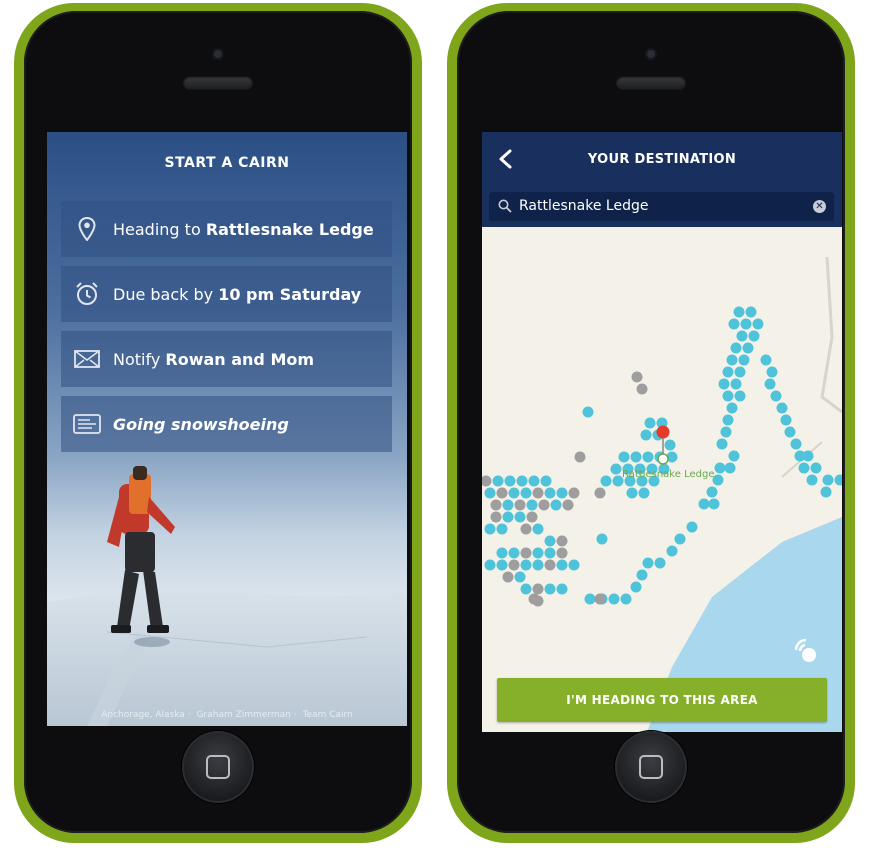 This screenshot has width=874, height=848. What do you see at coordinates (159, 229) in the screenshot?
I see `row-prefix: Heading to` at bounding box center [159, 229].